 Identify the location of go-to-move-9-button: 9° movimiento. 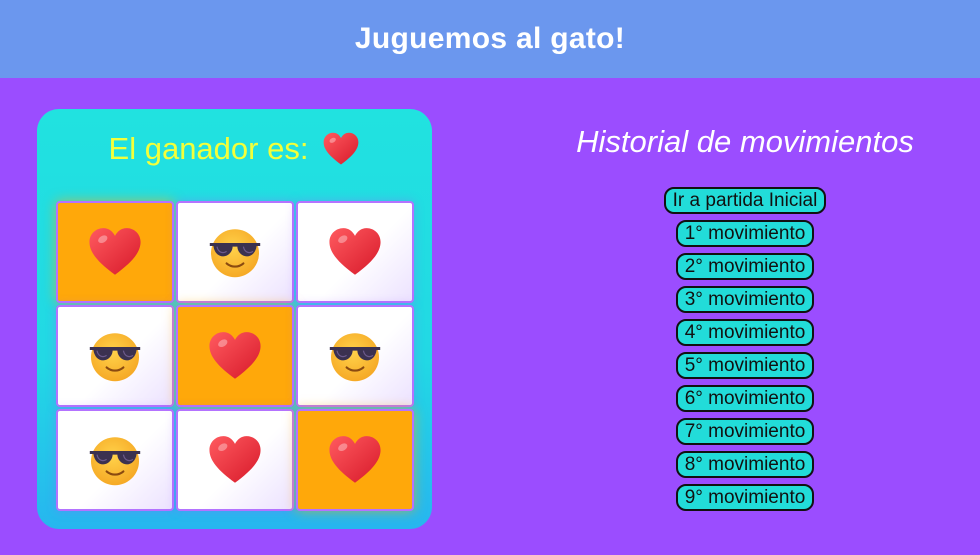
(745, 497).